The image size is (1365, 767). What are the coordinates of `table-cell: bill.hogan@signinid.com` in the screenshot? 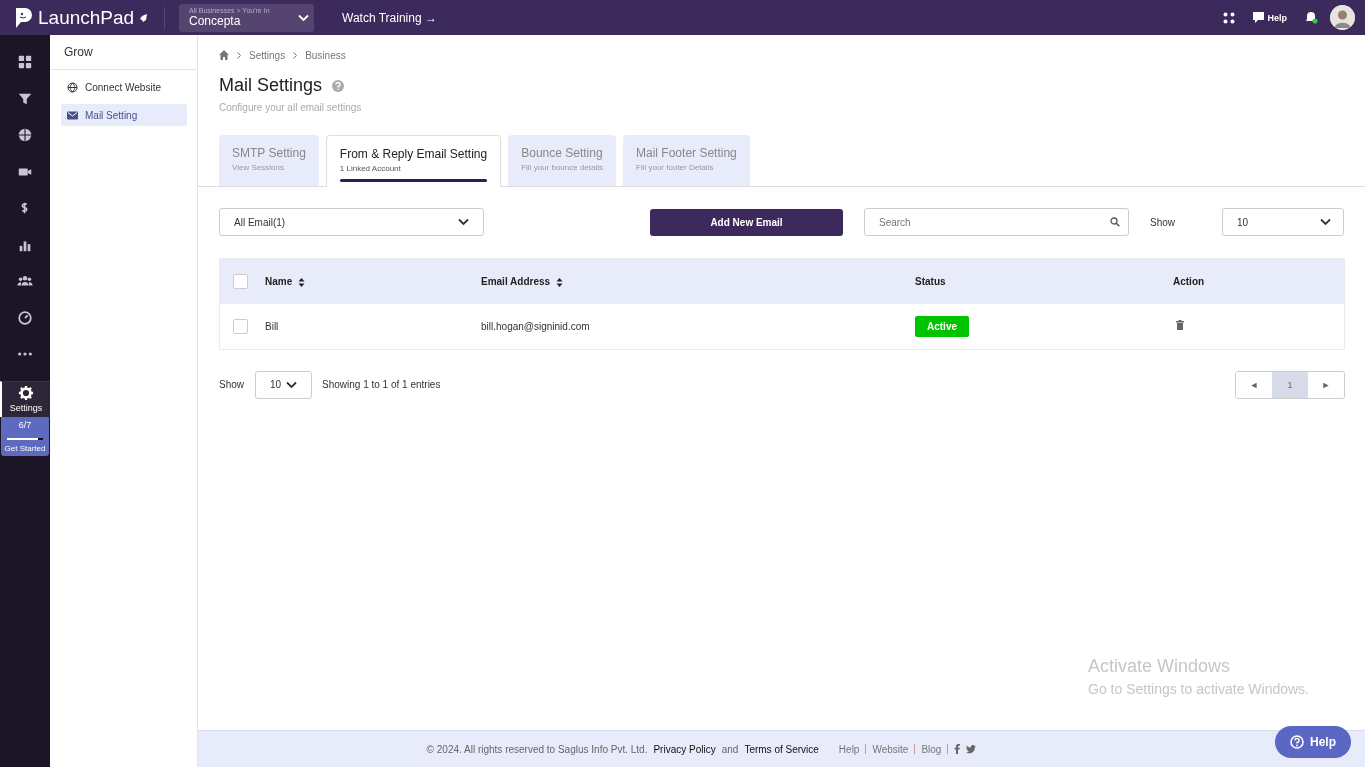 It's located at (535, 326).